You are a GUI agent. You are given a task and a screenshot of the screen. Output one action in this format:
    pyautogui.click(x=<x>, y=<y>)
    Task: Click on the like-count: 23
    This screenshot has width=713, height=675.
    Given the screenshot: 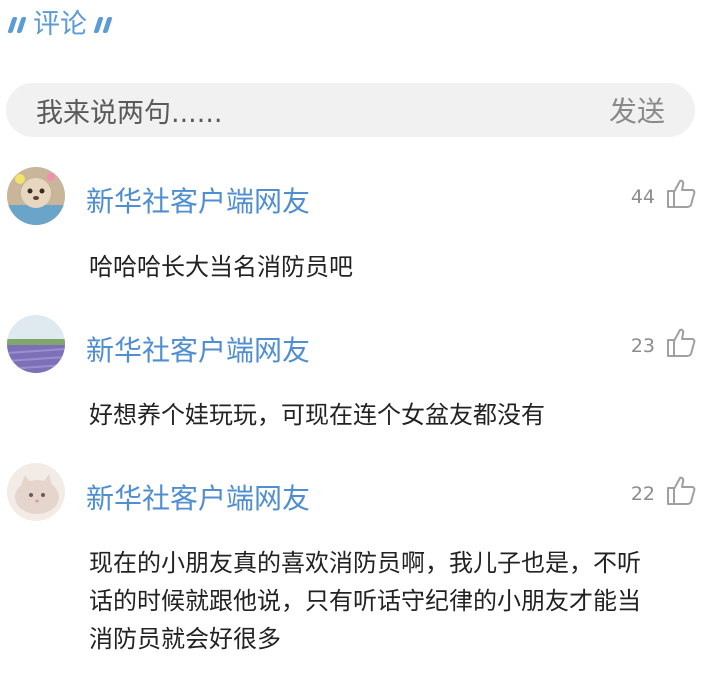 What is the action you would take?
    pyautogui.click(x=642, y=346)
    